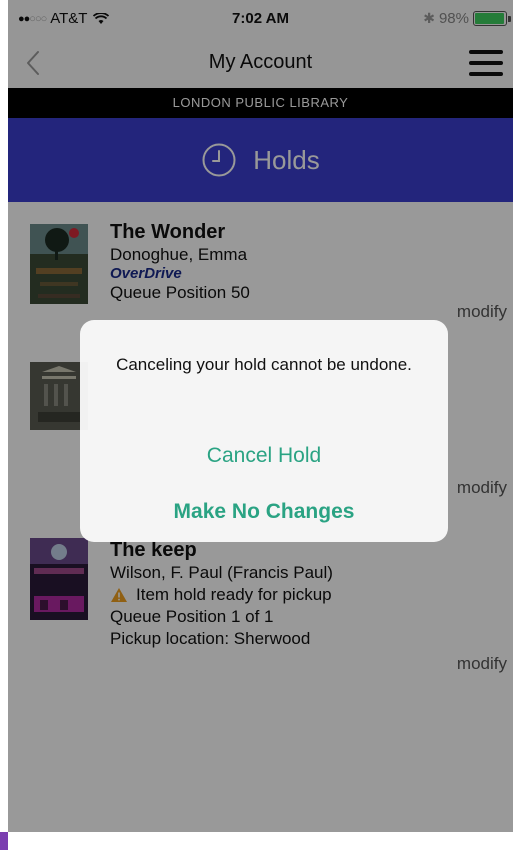  What do you see at coordinates (264, 512) in the screenshot?
I see `make-no-changes-button: Make No Changes` at bounding box center [264, 512].